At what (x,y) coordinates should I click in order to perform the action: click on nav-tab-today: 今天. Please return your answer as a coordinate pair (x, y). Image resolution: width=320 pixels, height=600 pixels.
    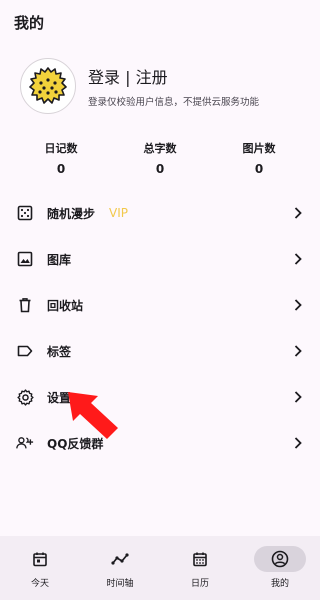
    Looking at the image, I should click on (40, 568).